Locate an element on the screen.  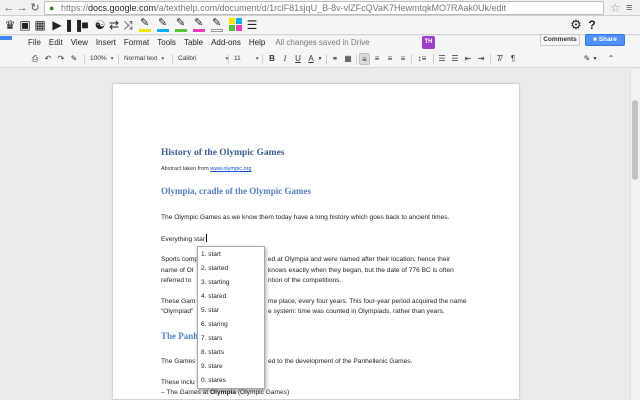
style-value: Normal text is located at coordinates (141, 58).